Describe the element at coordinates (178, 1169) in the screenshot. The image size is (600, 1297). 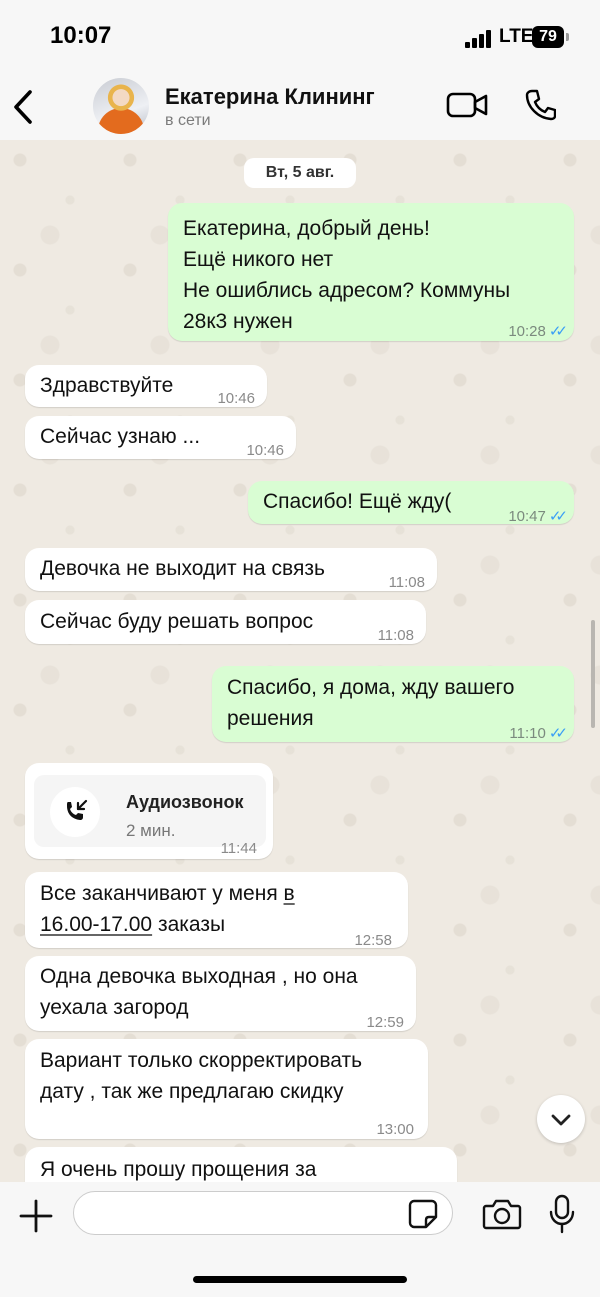
I see `message-text: Я очень прошу прощения за` at that location.